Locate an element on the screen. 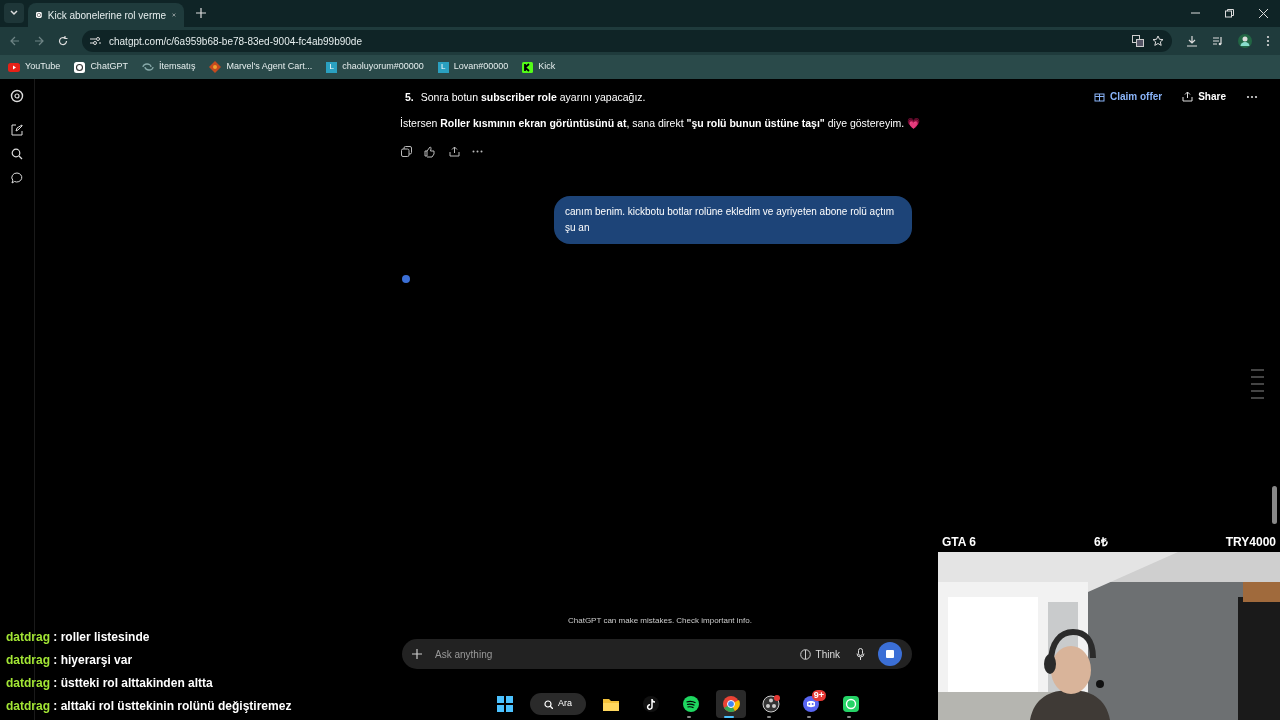  reload-icon is located at coordinates (63, 41).